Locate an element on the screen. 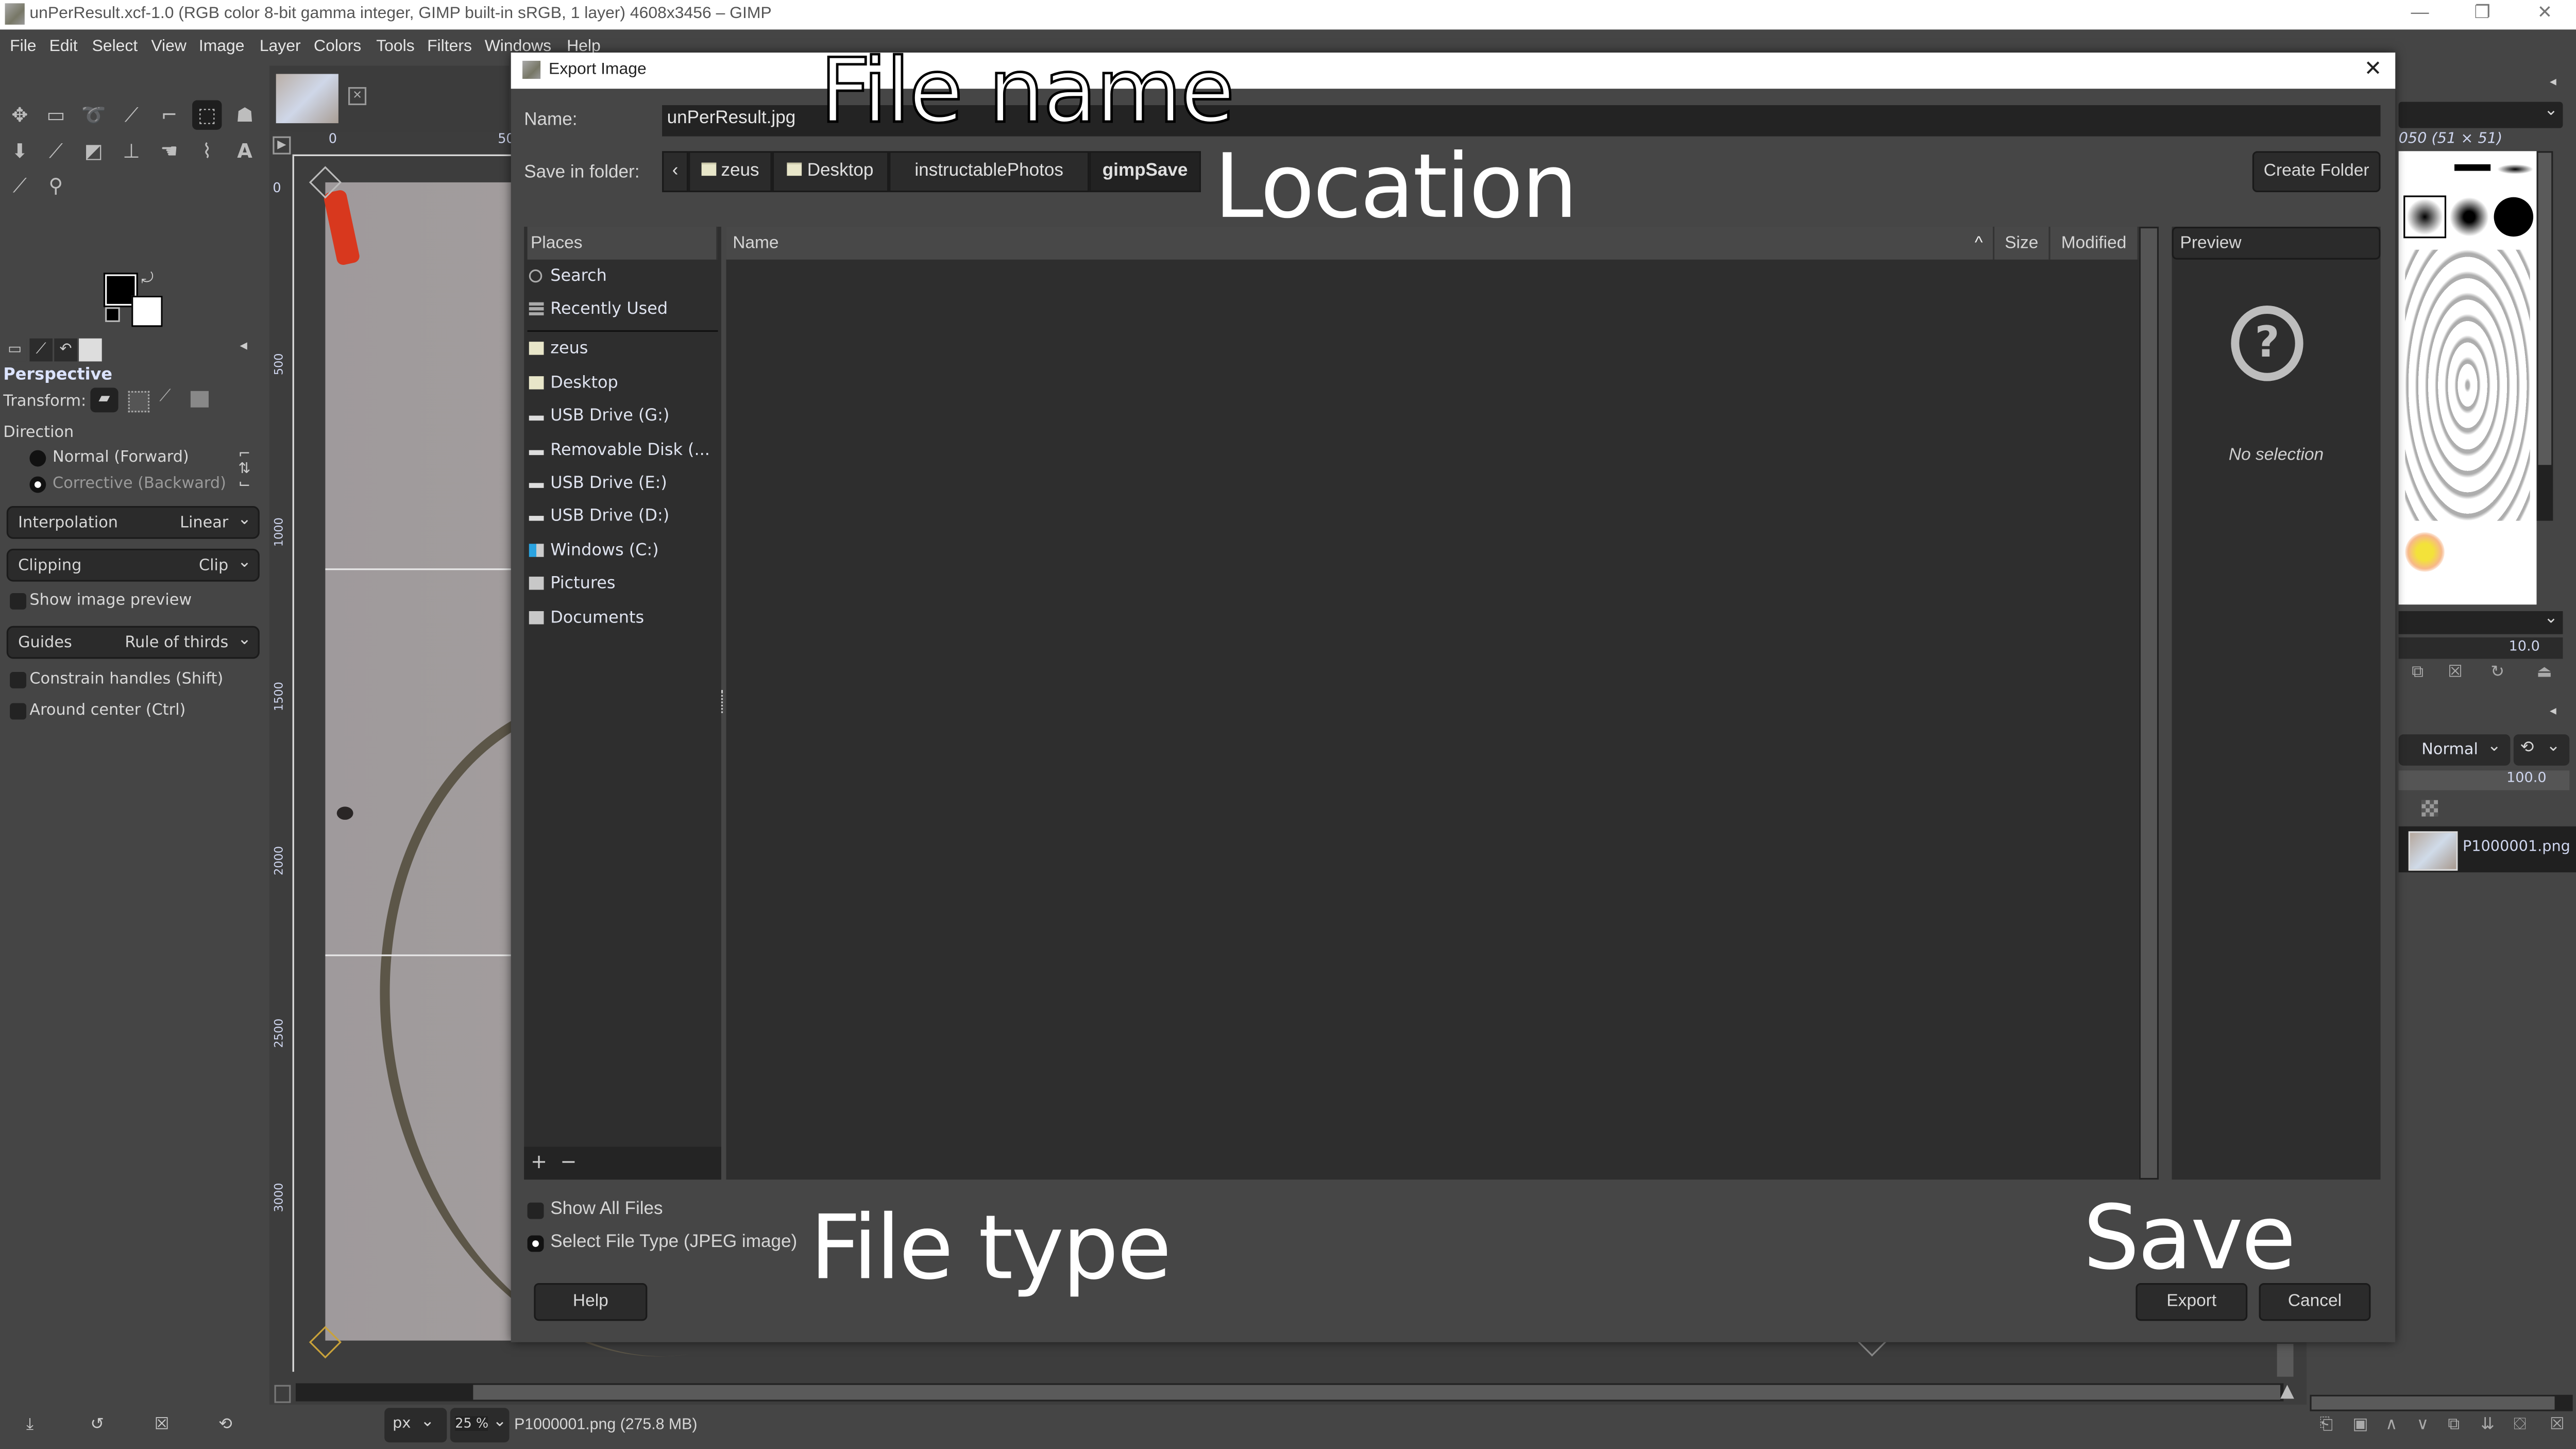 The width and height of the screenshot is (2576, 1449). delete-layer-icon: ☒ is located at coordinates (2557, 1425).